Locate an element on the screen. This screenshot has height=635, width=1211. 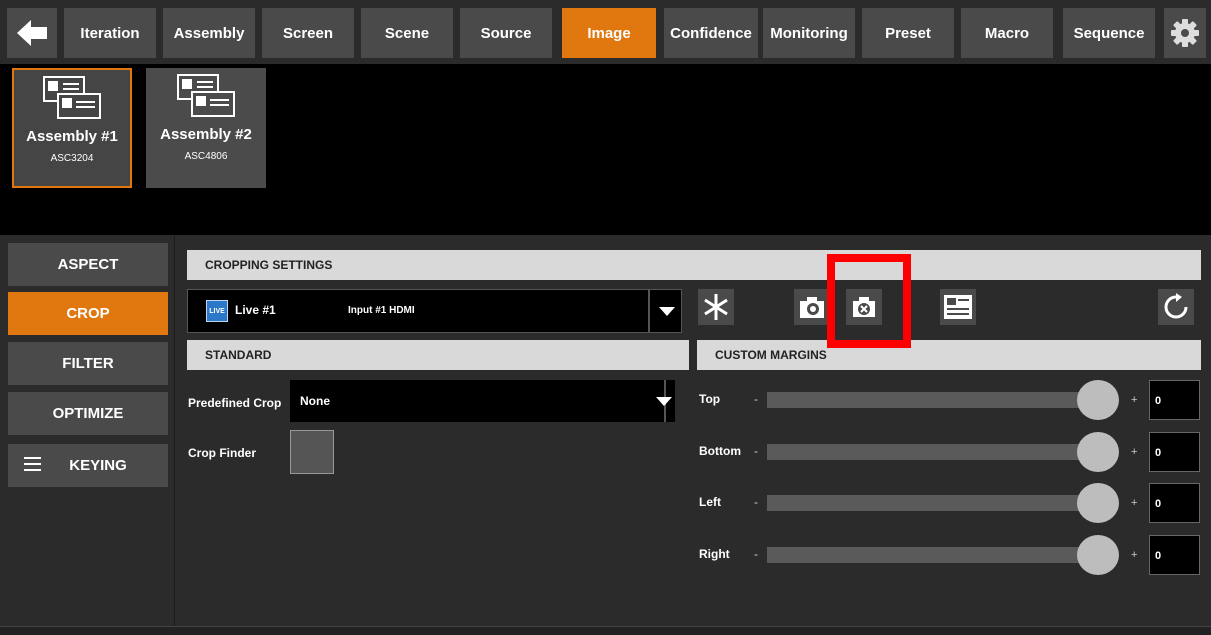
margin-bottom-slider is located at coordinates (938, 452).